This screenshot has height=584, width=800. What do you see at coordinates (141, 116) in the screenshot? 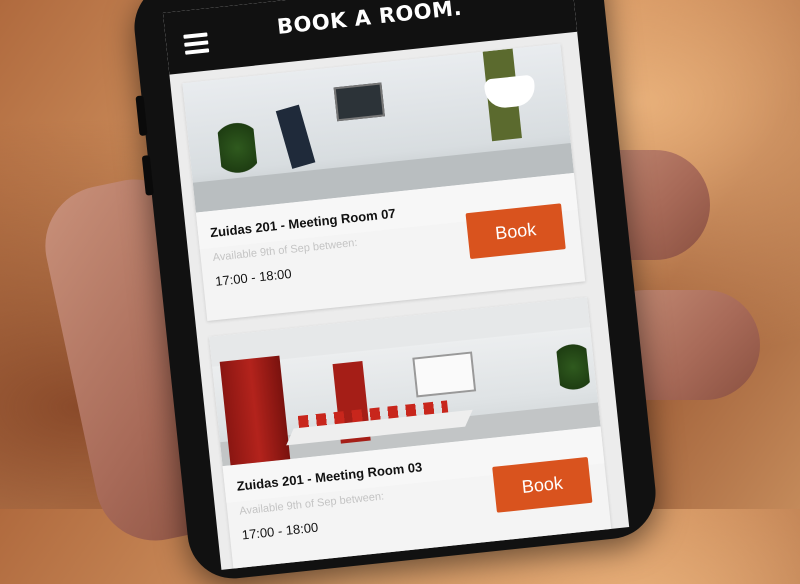
I see `phone-side-button` at bounding box center [141, 116].